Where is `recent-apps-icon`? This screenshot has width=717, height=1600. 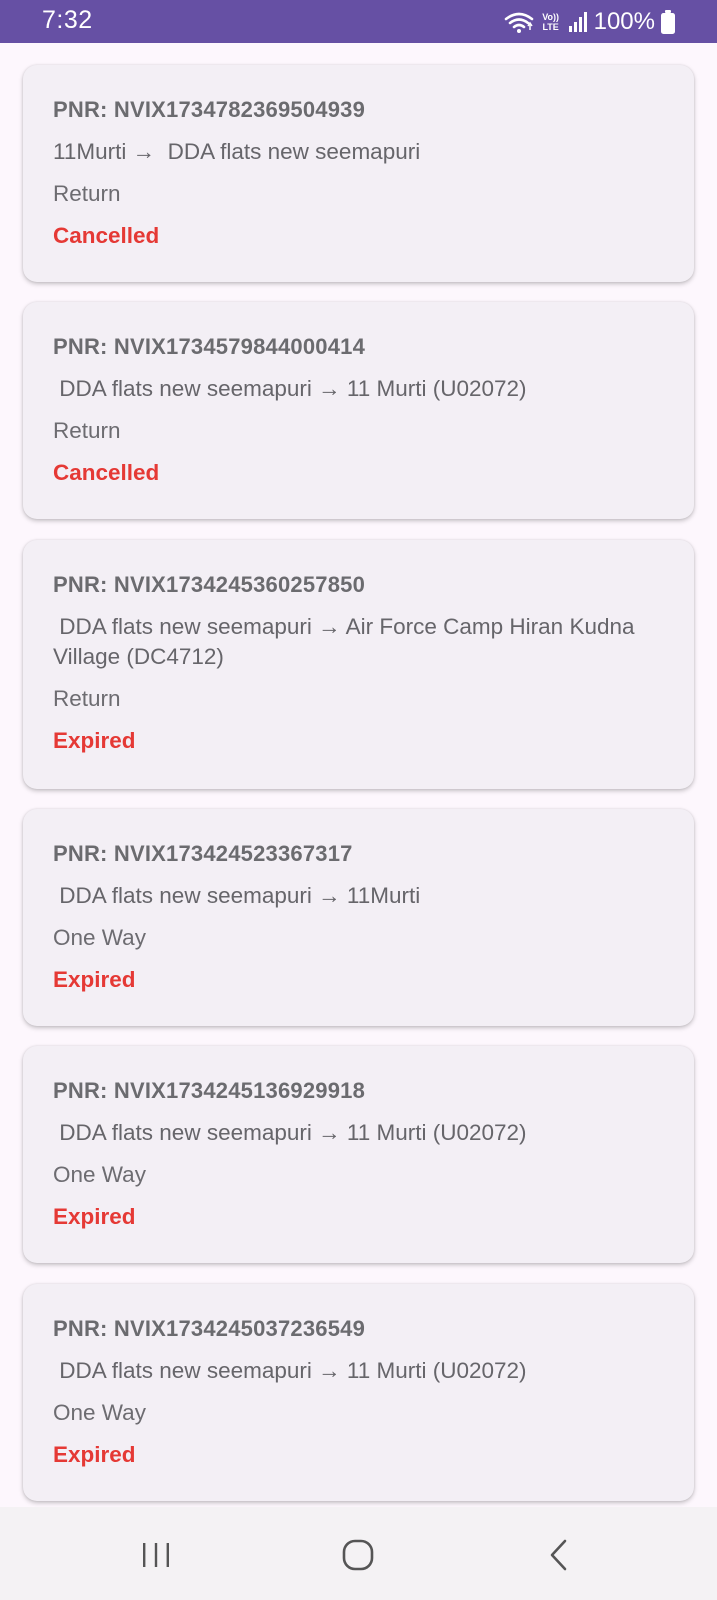 recent-apps-icon is located at coordinates (156, 1555).